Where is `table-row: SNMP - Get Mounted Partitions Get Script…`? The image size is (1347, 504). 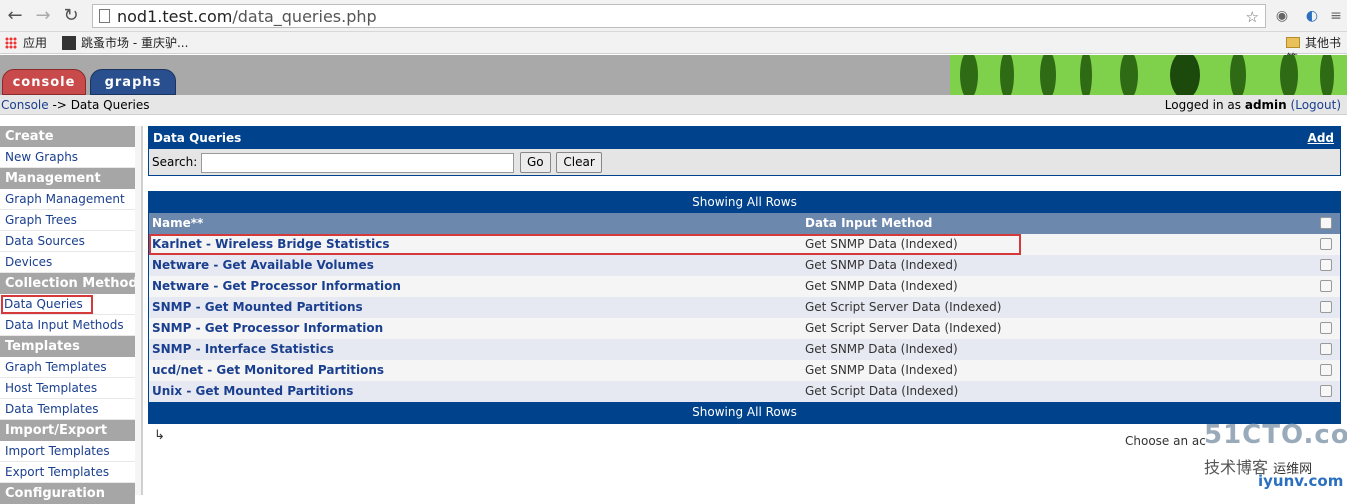
table-row: SNMP - Get Mounted Partitions Get Script… is located at coordinates (744, 307).